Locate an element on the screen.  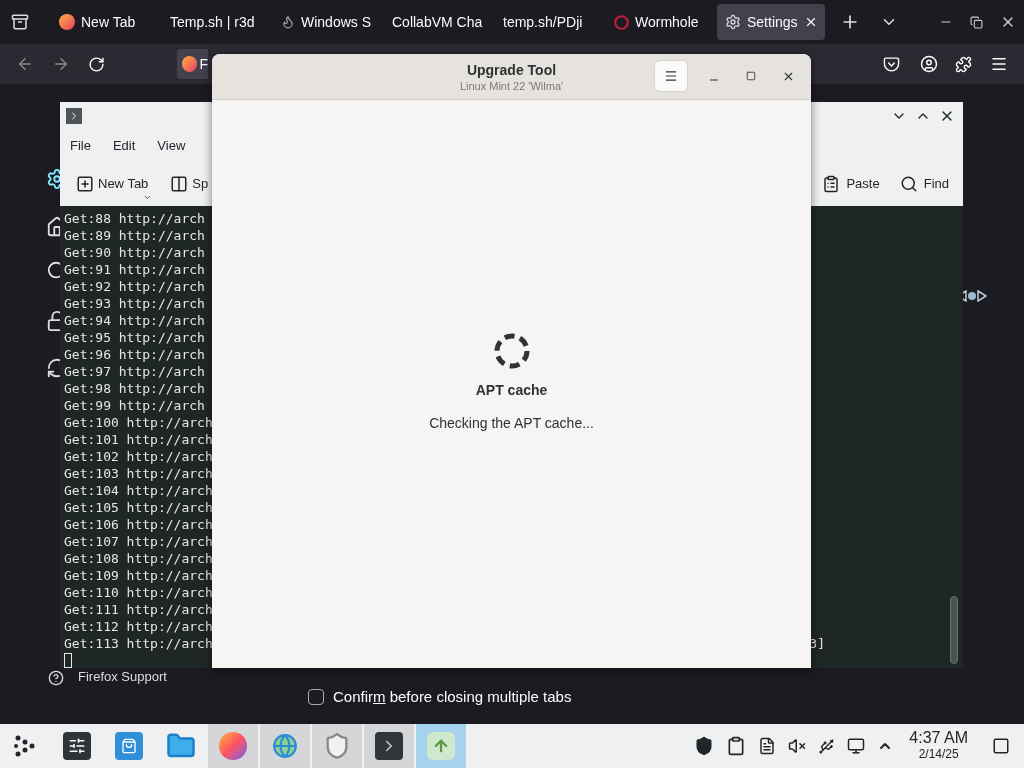
terminal-line: Get:88 http://arch is located at coordinates (134, 218).